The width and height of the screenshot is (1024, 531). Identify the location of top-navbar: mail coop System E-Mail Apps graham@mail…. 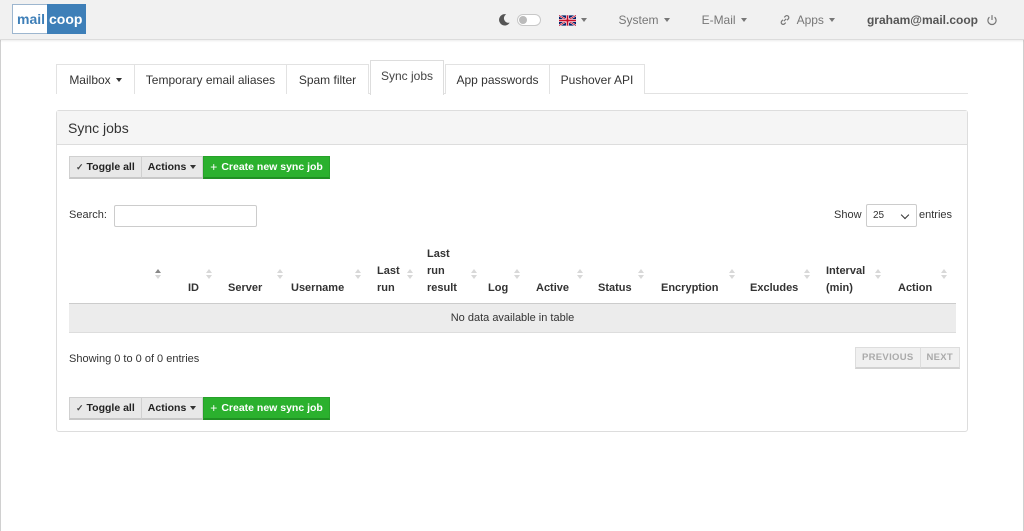
(512, 20).